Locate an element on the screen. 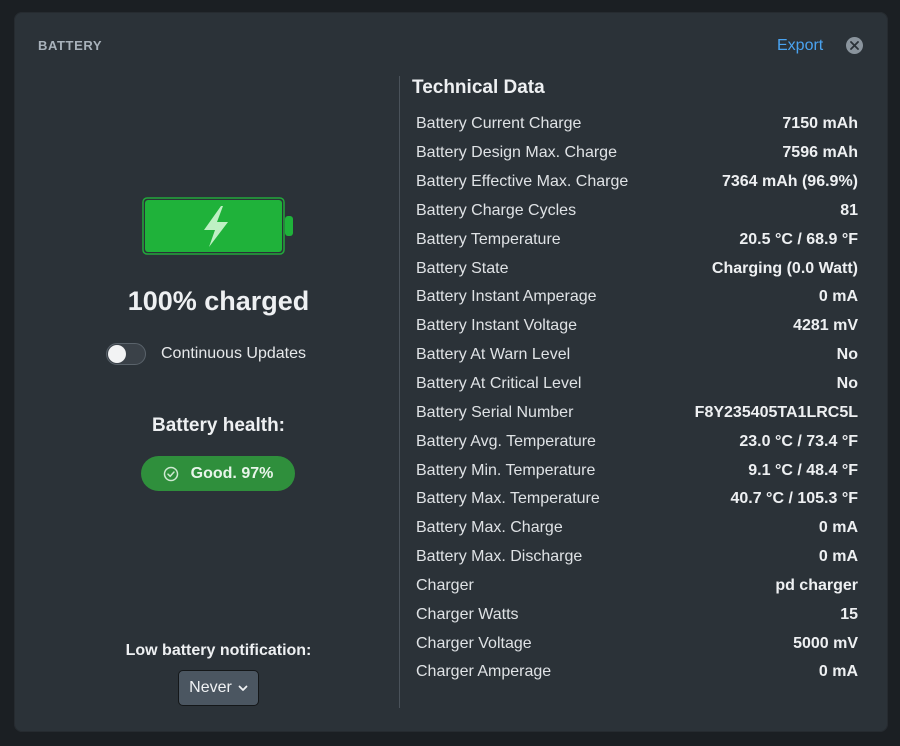 The image size is (900, 746). row-value: 20.5 °C / 68.9 °F is located at coordinates (798, 239).